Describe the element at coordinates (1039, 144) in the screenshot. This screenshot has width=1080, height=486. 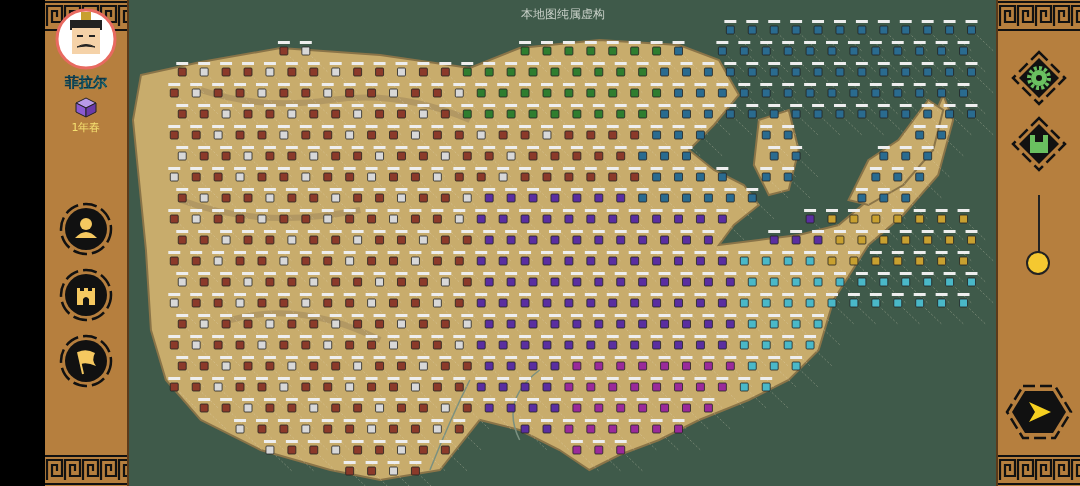
I see `save-button` at that location.